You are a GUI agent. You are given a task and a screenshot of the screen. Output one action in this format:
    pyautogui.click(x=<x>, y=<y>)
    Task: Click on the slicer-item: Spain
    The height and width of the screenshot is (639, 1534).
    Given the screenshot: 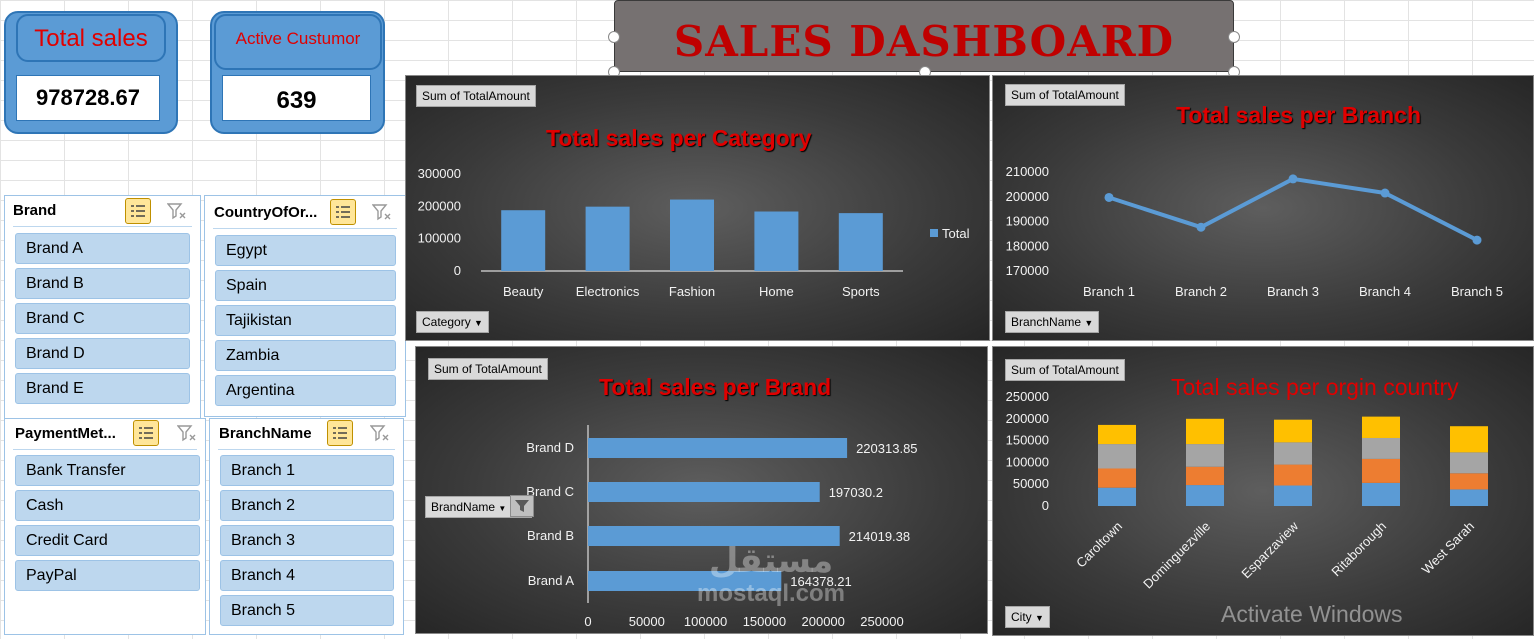 What is the action you would take?
    pyautogui.click(x=305, y=285)
    